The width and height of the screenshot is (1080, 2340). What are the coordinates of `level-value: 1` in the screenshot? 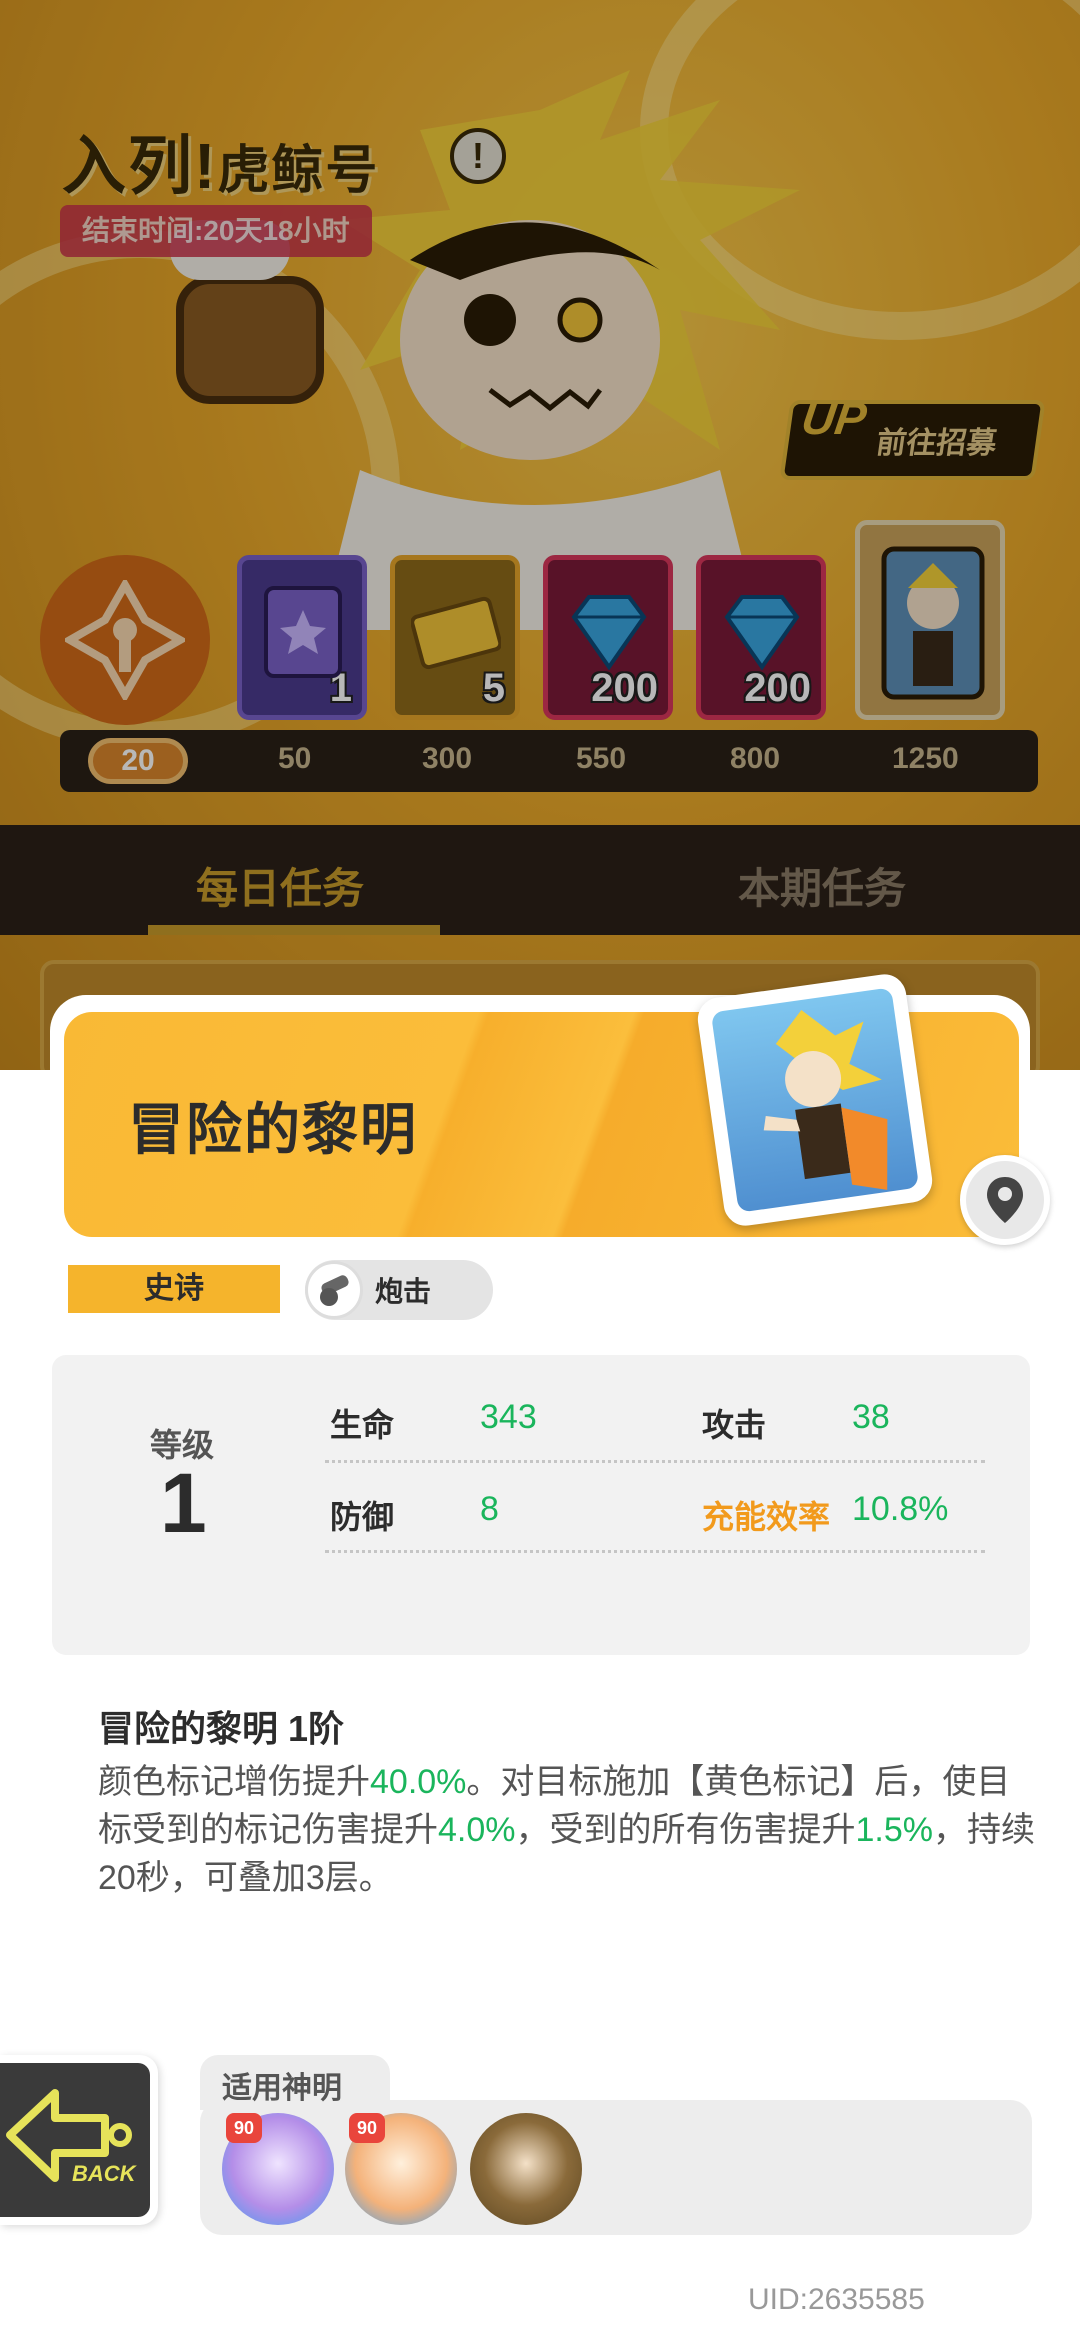 It's located at (183, 1503).